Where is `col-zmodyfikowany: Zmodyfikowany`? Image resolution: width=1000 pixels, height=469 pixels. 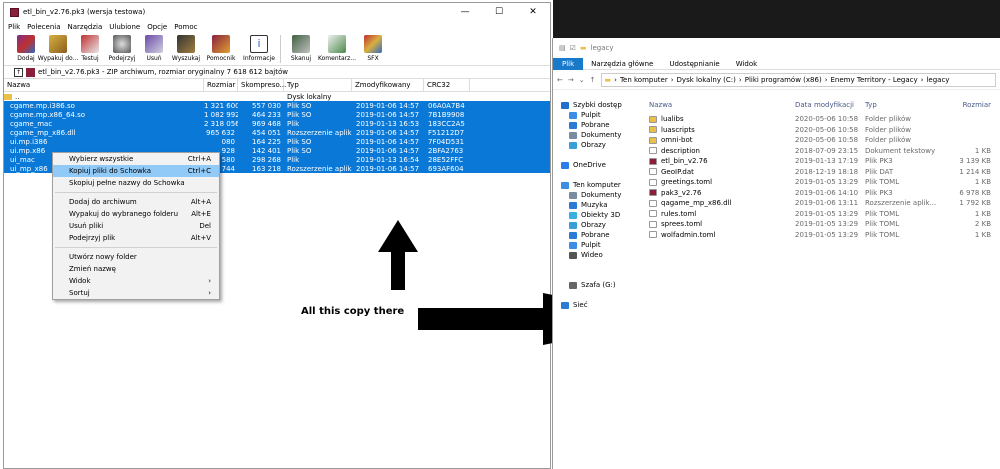
col-zmodyfikowany: Zmodyfikowany is located at coordinates (388, 85).